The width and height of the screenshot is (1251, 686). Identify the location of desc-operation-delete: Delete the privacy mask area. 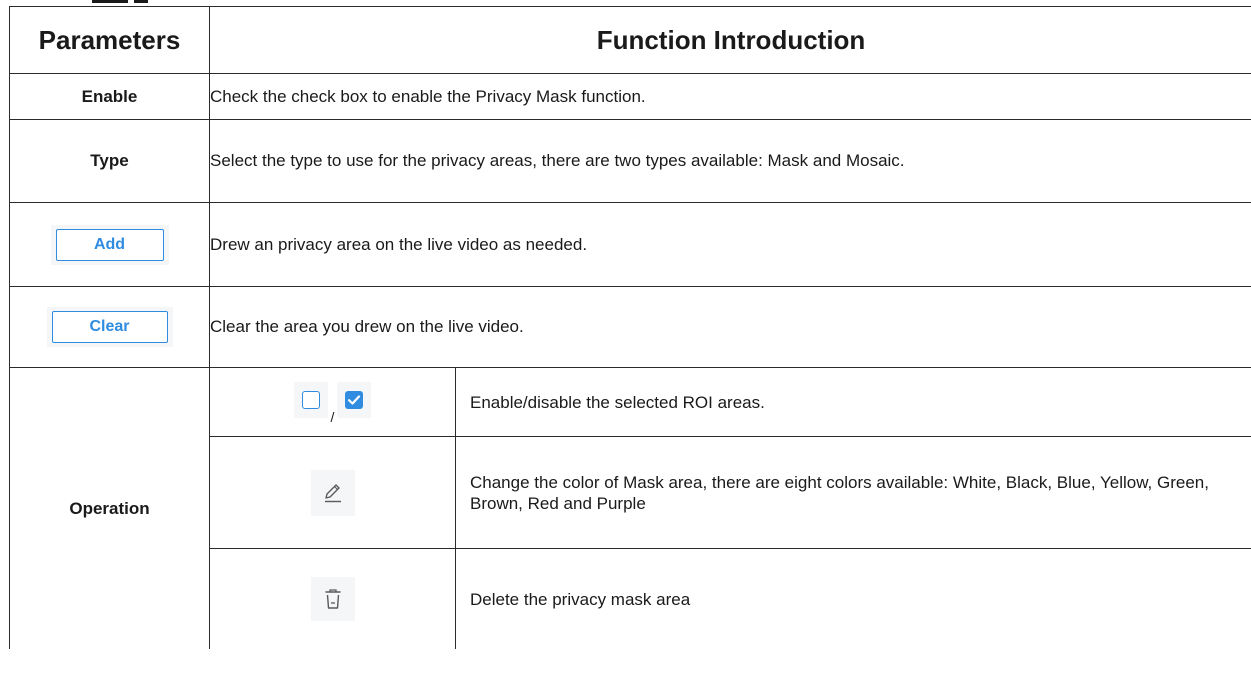
(852, 598).